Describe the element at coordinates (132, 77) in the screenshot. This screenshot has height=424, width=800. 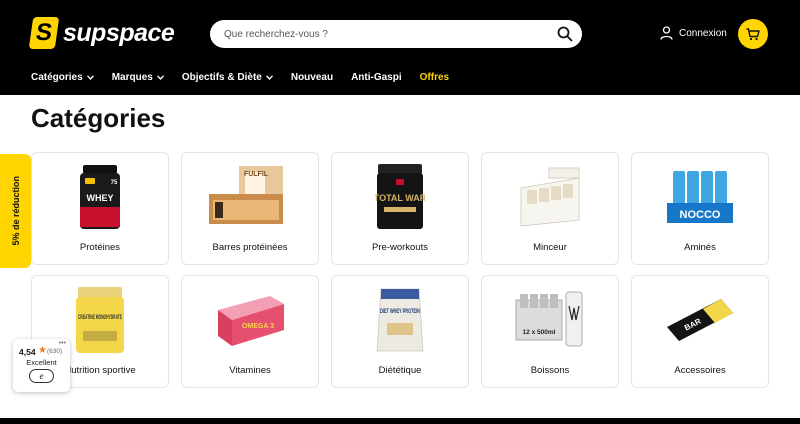
I see `nav-label: Marques` at that location.